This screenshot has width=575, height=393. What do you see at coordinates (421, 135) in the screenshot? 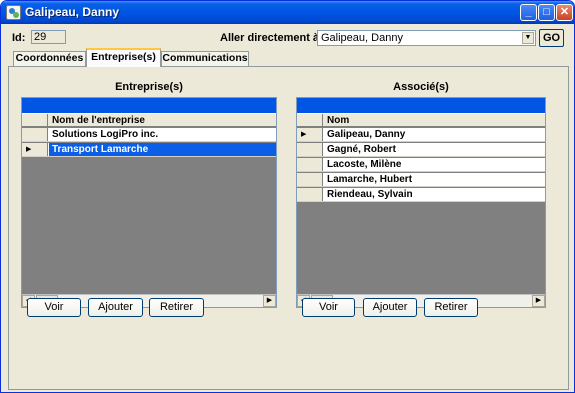
I see `table-row: ▶ Galipeau, Danny` at bounding box center [421, 135].